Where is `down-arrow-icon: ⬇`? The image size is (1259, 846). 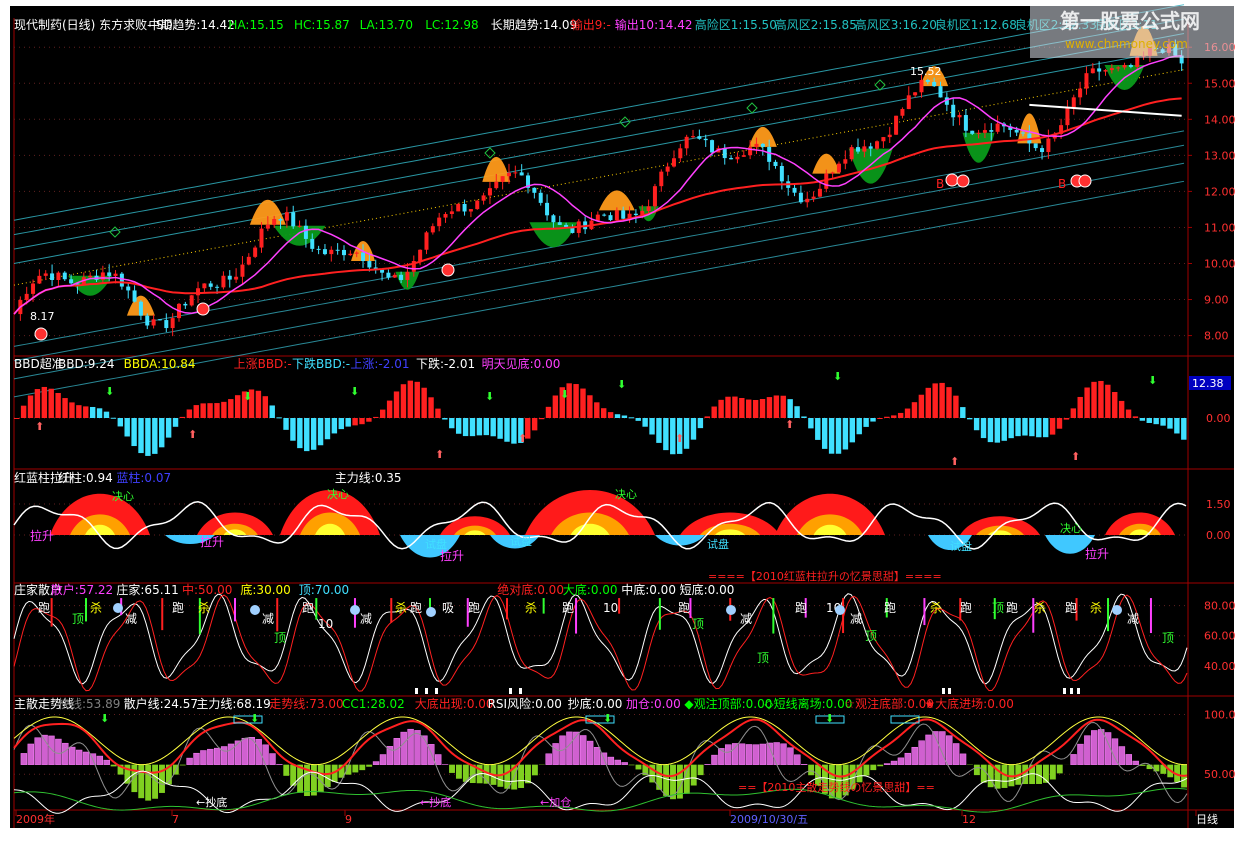
down-arrow-icon: ⬇ is located at coordinates (607, 718).